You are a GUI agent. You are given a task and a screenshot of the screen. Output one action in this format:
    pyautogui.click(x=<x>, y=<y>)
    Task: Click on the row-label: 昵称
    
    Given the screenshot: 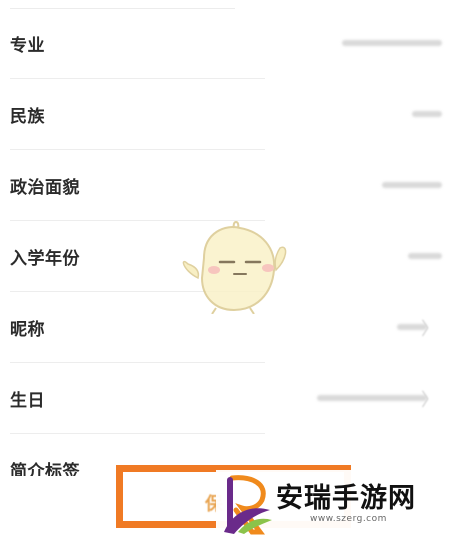 What is the action you would take?
    pyautogui.click(x=27, y=330)
    